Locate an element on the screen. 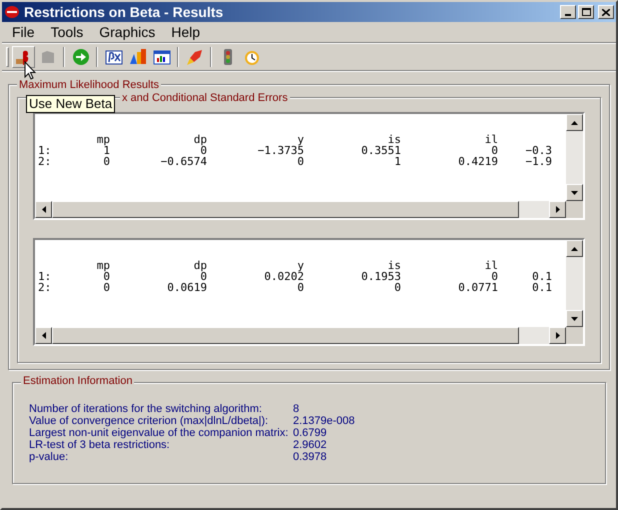 Image resolution: width=618 pixels, height=510 pixels. minimize-button is located at coordinates (568, 12).